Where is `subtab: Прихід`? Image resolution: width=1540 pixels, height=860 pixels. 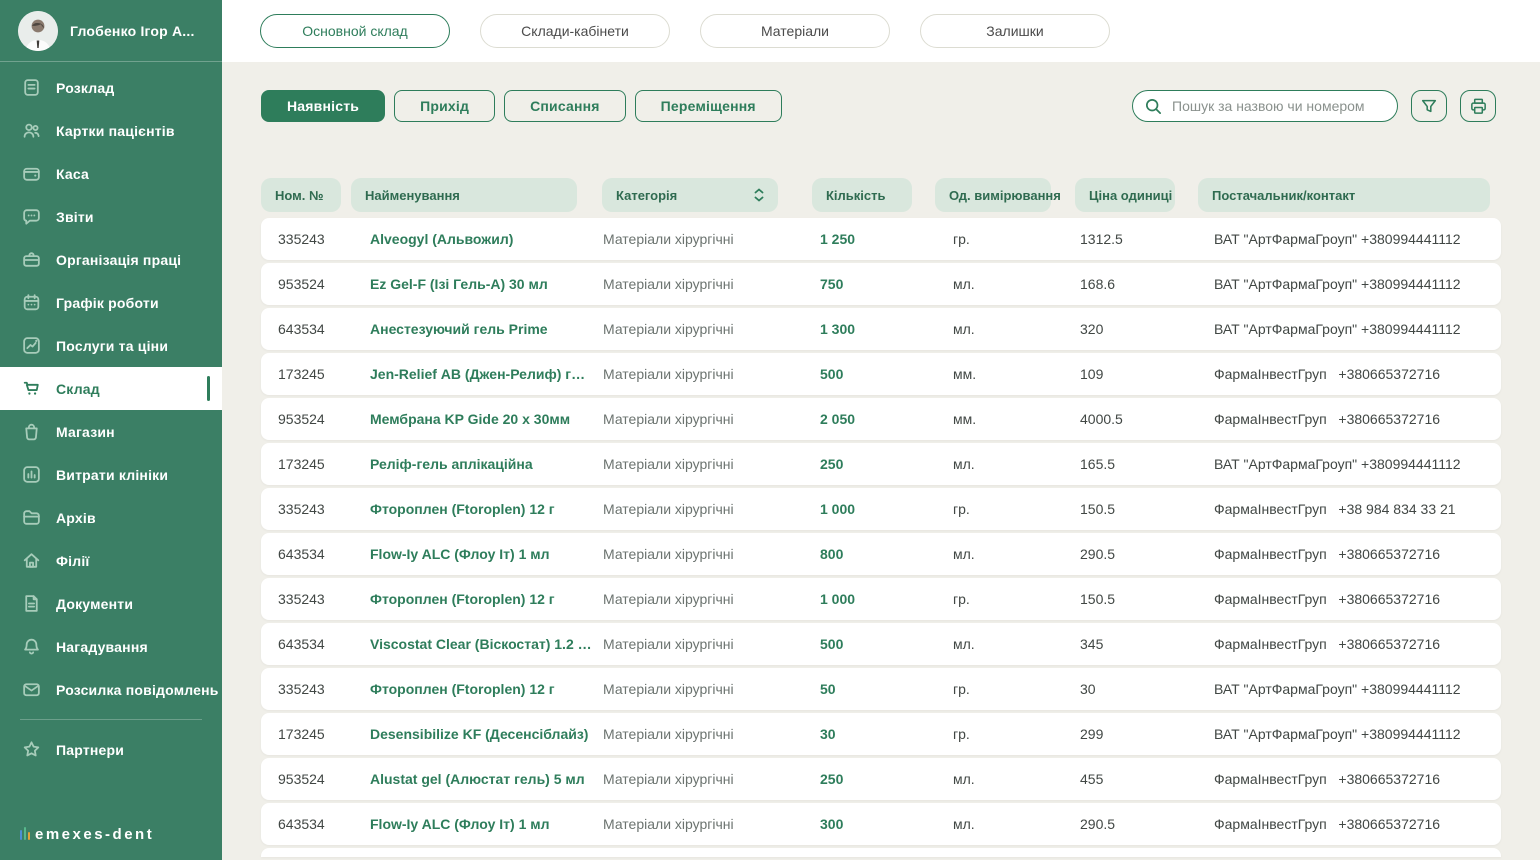
subtab: Прихід is located at coordinates (445, 106).